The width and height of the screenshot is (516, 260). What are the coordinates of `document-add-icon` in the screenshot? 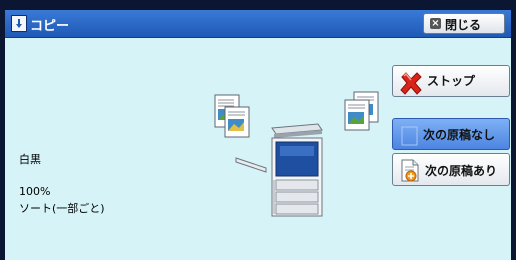 It's located at (410, 170).